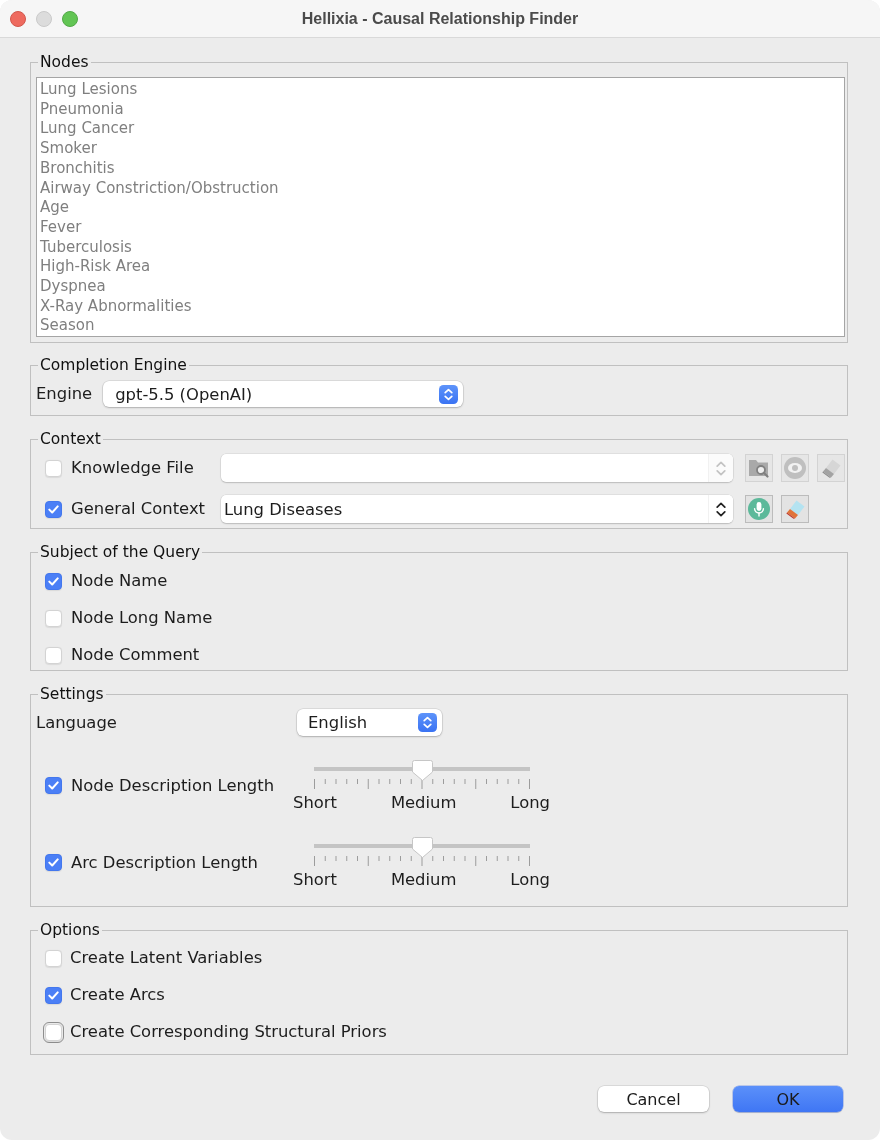 This screenshot has width=880, height=1140. What do you see at coordinates (477, 509) in the screenshot?
I see `combo-field: Lung Diseases` at bounding box center [477, 509].